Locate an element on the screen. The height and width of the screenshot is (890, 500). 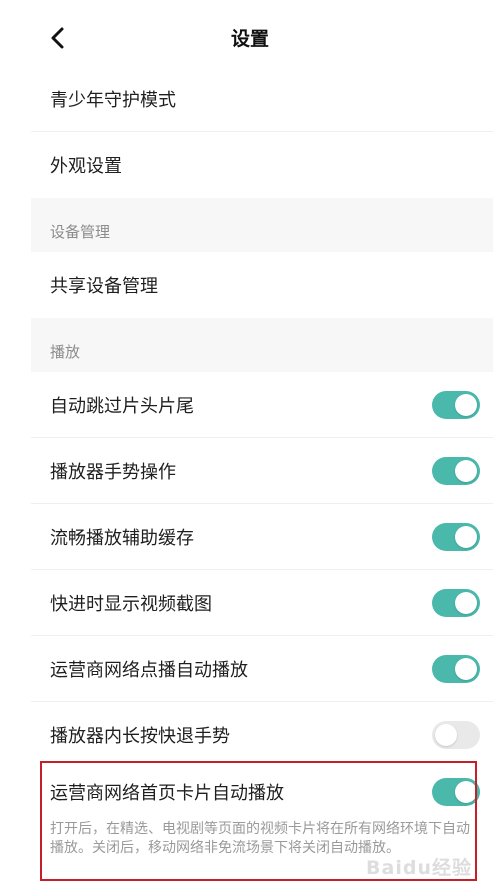
top-bar: 设置 is located at coordinates (250, 33).